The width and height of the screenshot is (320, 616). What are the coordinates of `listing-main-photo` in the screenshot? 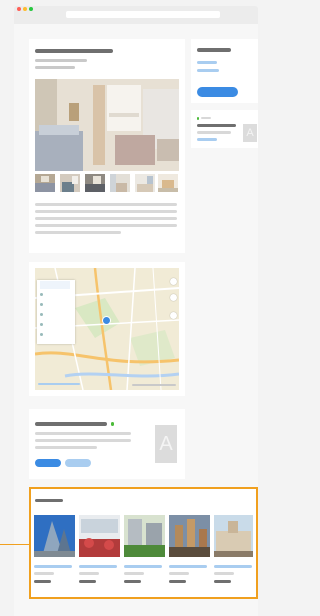 It's located at (107, 125).